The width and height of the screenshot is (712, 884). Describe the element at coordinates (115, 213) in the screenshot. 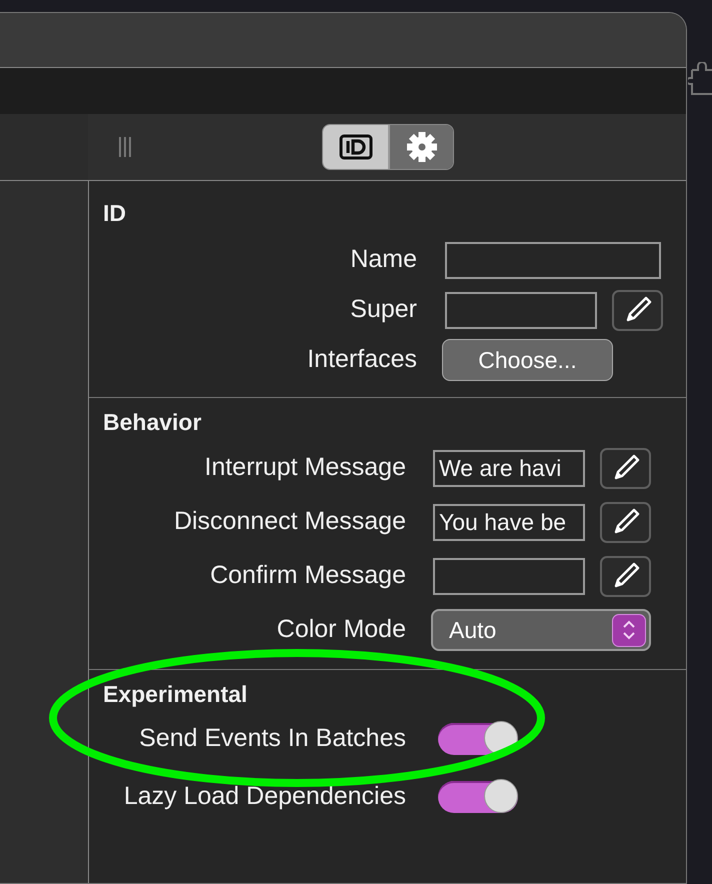

I see `section-title: ID` at that location.